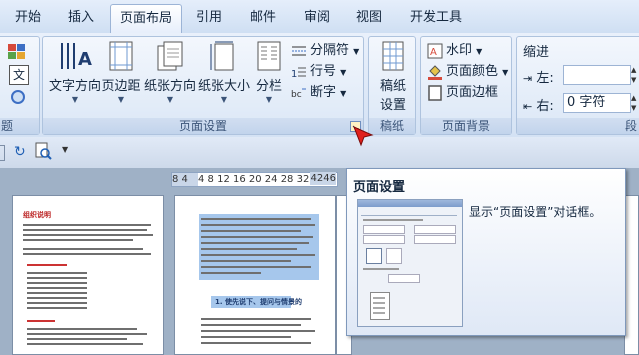 The width and height of the screenshot is (639, 355). I want to click on theme-fonts-icon: 文, so click(19, 75).